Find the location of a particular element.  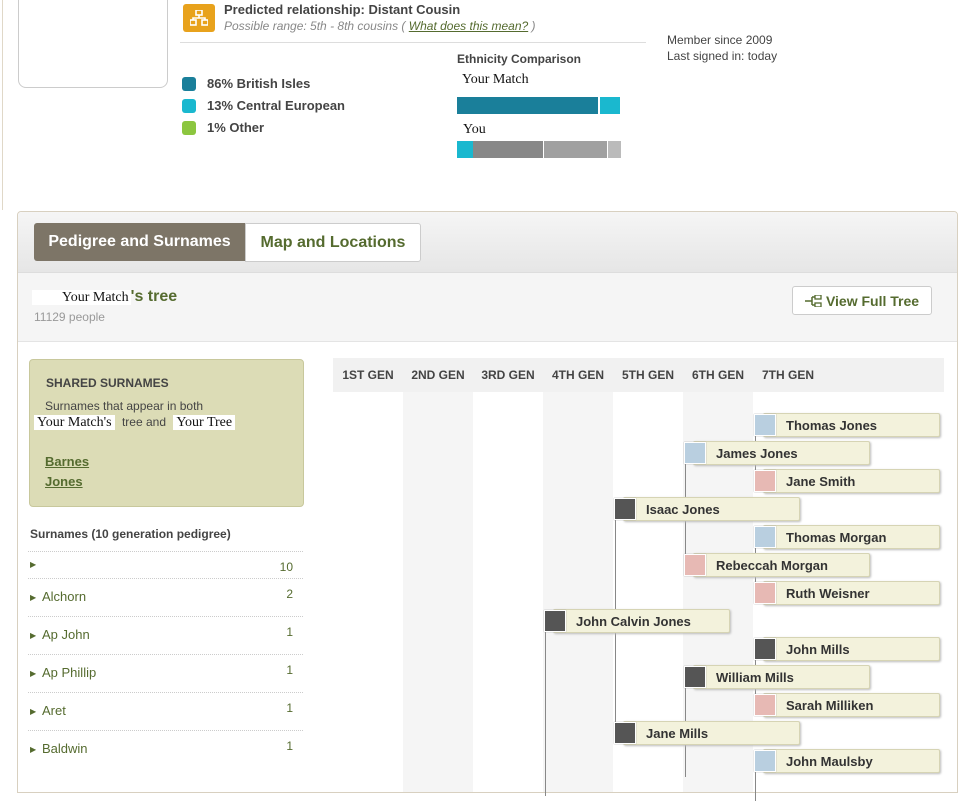

view-full-tree-button: View Full Tree is located at coordinates (862, 300).